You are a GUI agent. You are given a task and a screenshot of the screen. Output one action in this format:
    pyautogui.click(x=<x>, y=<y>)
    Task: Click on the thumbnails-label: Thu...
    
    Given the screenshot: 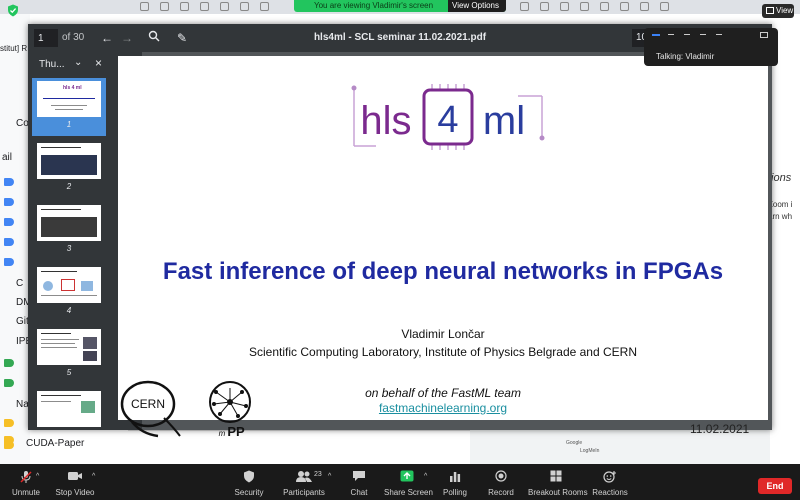 What is the action you would take?
    pyautogui.click(x=52, y=64)
    